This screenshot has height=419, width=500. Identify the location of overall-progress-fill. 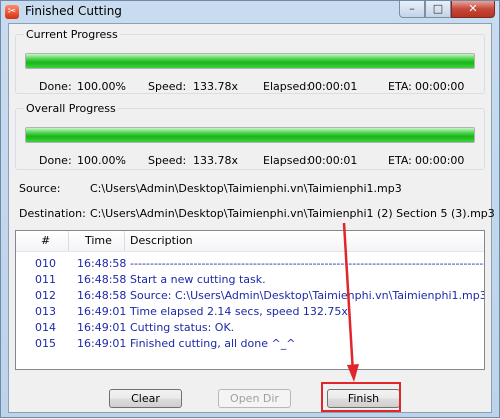
(250, 135).